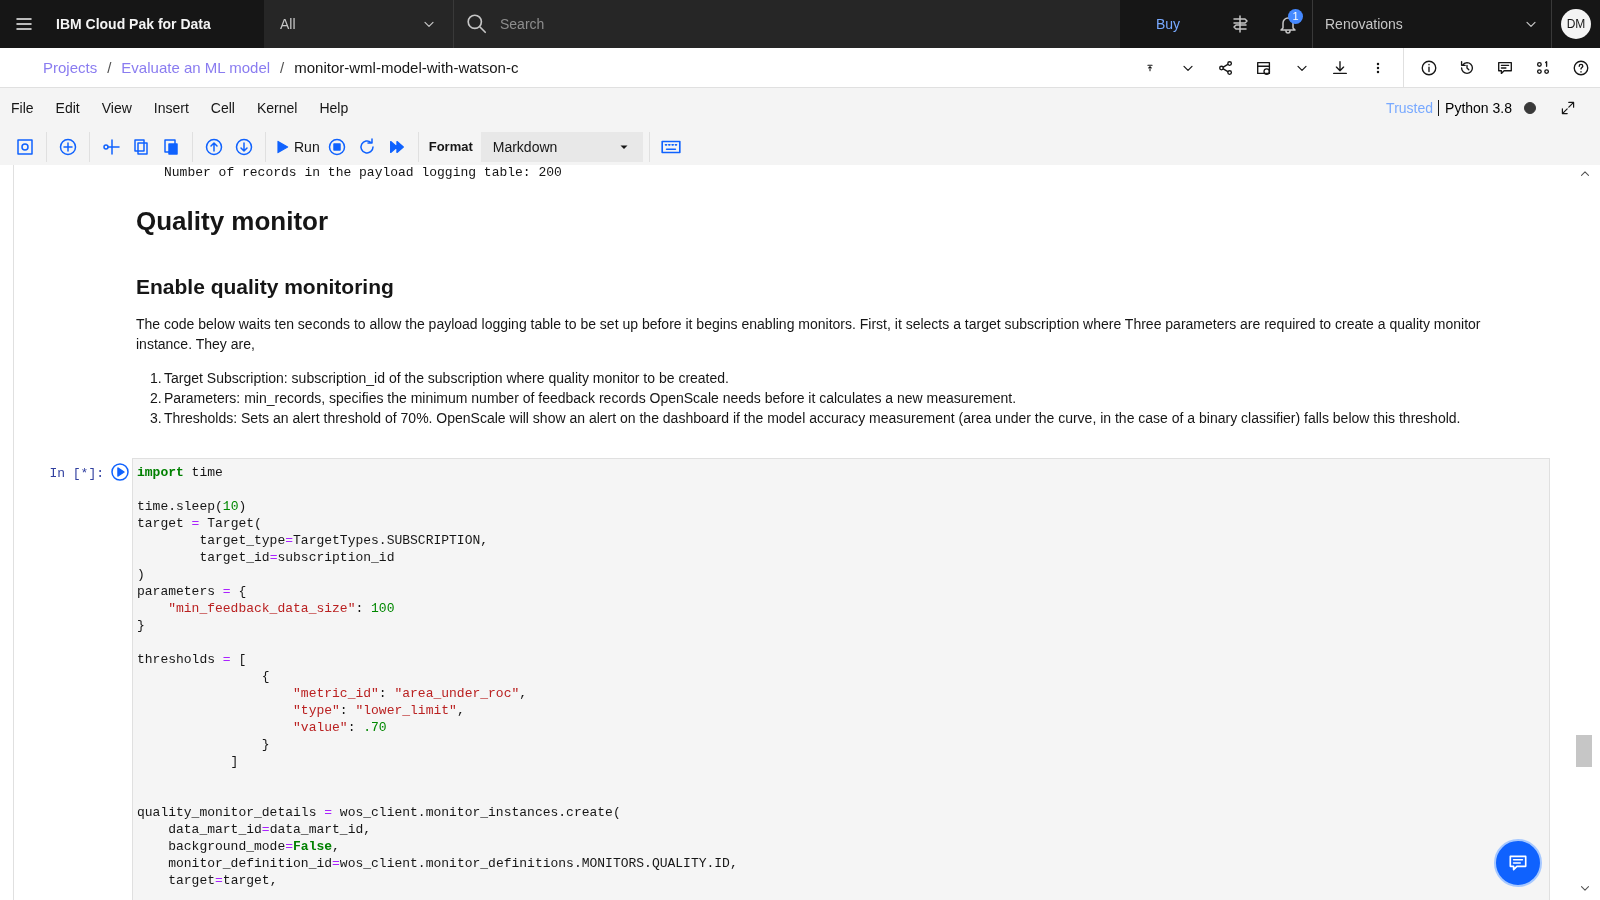  What do you see at coordinates (180, 472) in the screenshot?
I see `code-line: import time` at bounding box center [180, 472].